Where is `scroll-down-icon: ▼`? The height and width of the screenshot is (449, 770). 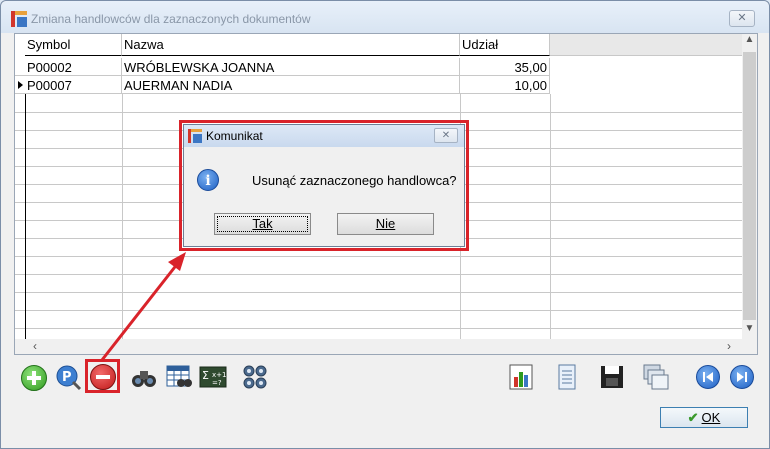 scroll-down-icon: ▼ is located at coordinates (749, 331).